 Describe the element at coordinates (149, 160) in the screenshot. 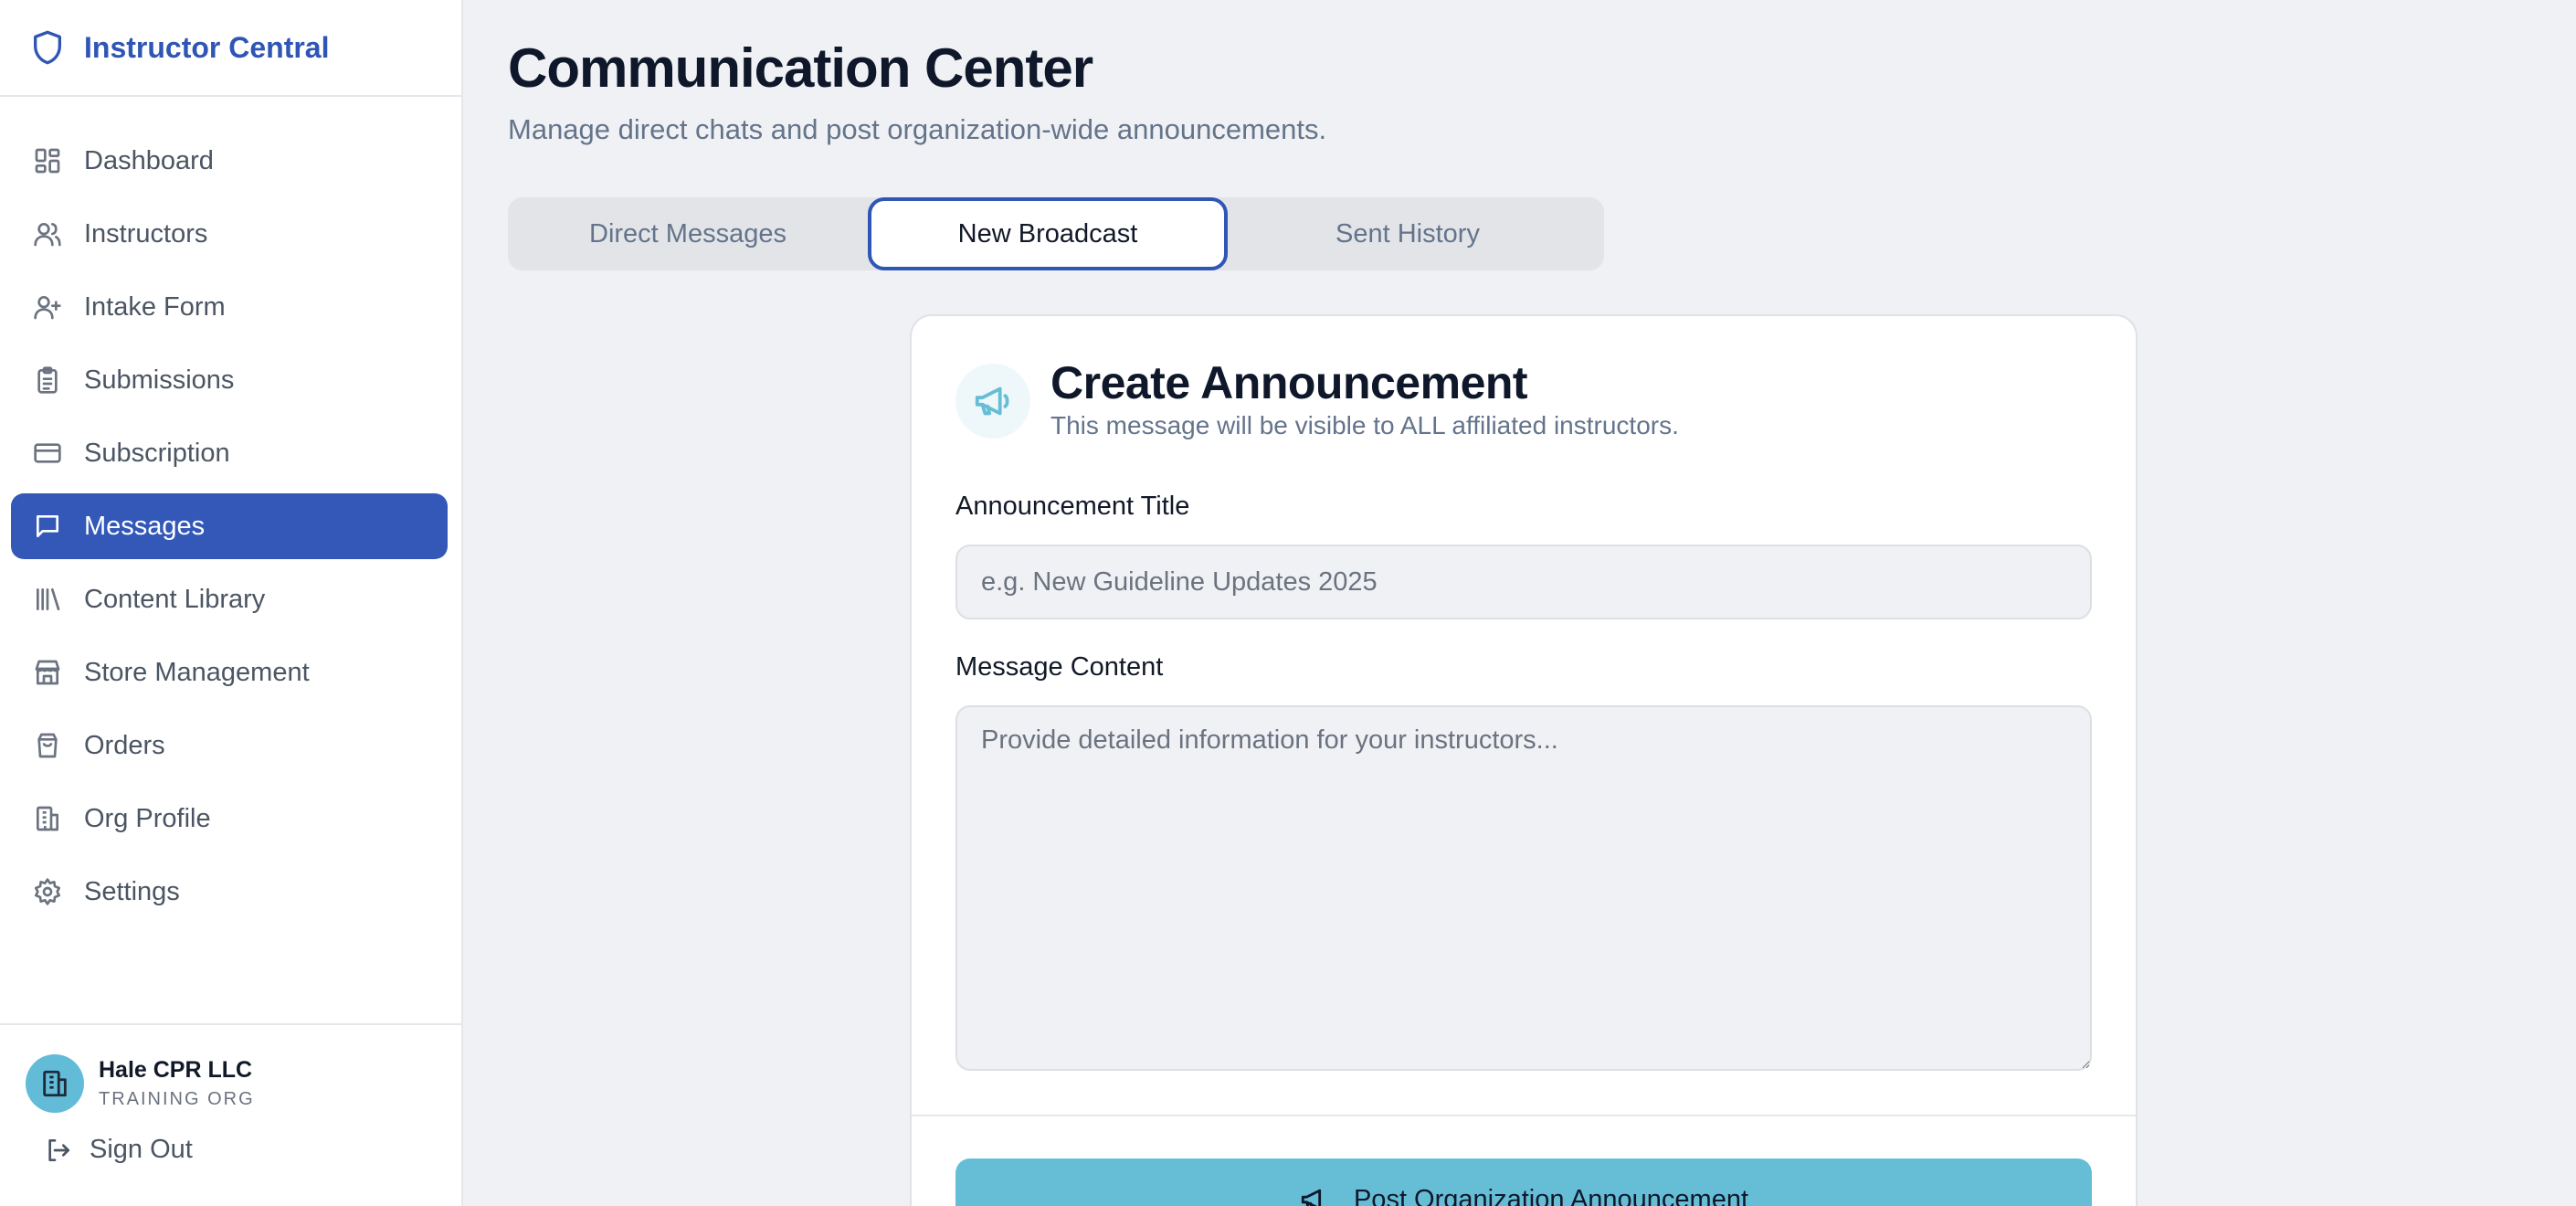

I see `sidebar-item-label: Dashboard` at that location.